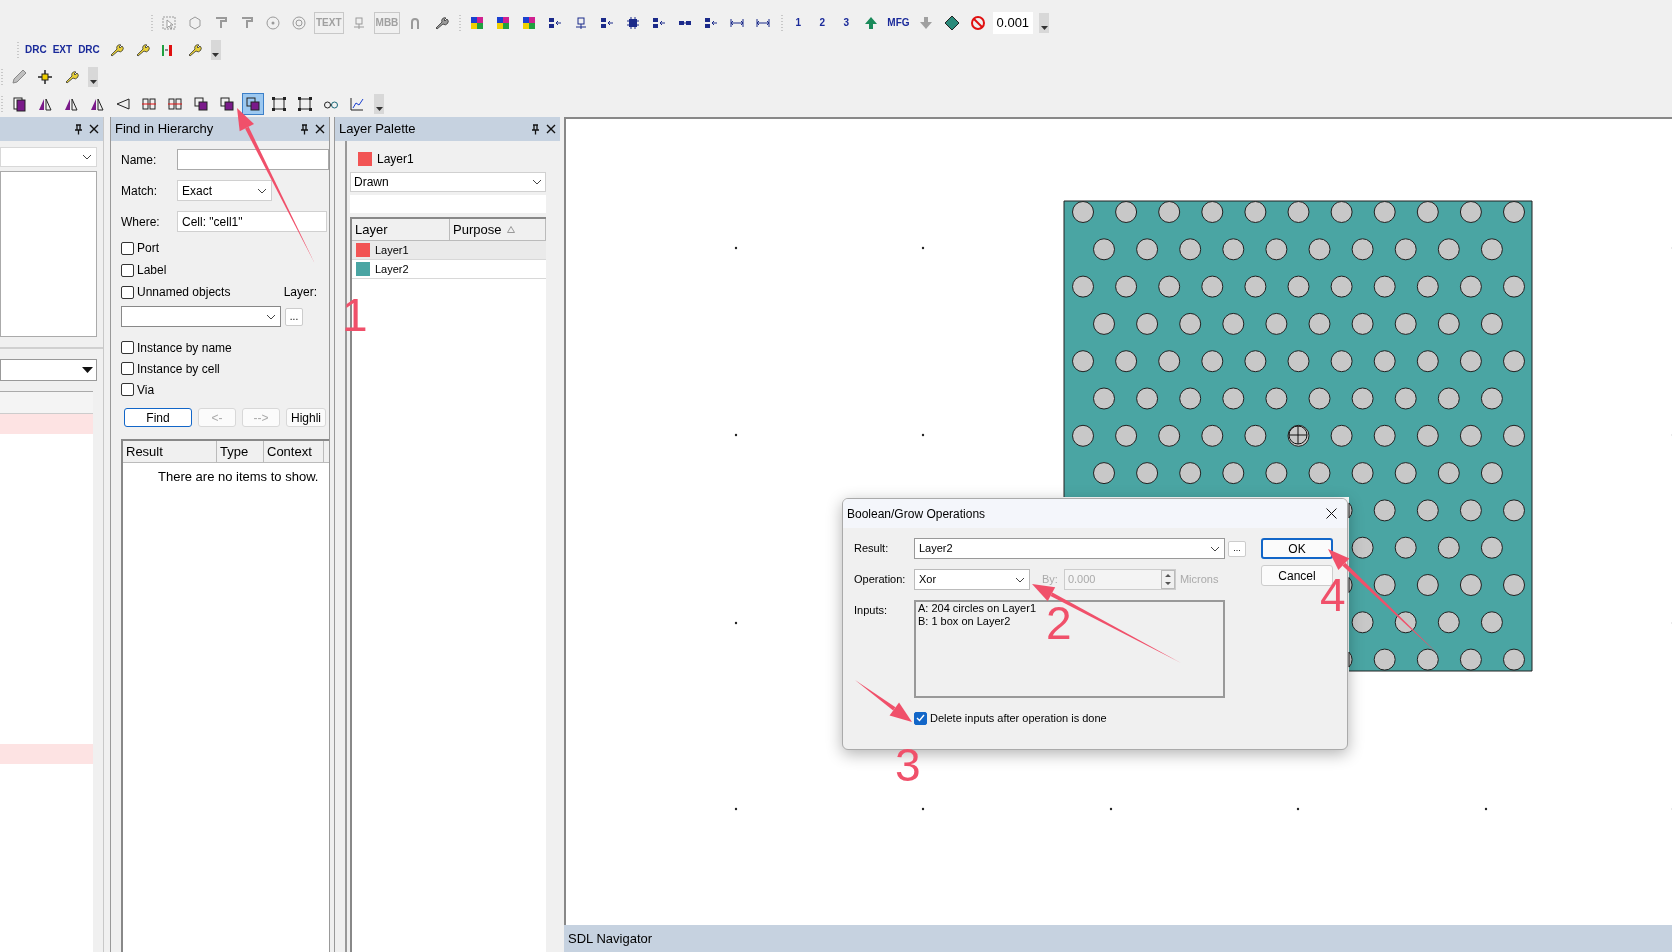 The image size is (1672, 952). What do you see at coordinates (925, 23) in the screenshot?
I see `down-arrow-icon` at bounding box center [925, 23].